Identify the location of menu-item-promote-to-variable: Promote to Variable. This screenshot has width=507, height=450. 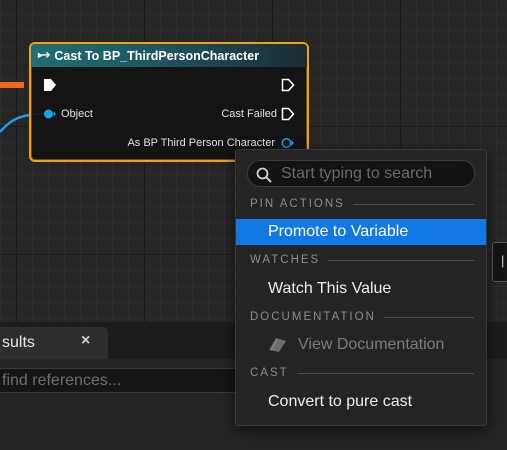
(361, 232).